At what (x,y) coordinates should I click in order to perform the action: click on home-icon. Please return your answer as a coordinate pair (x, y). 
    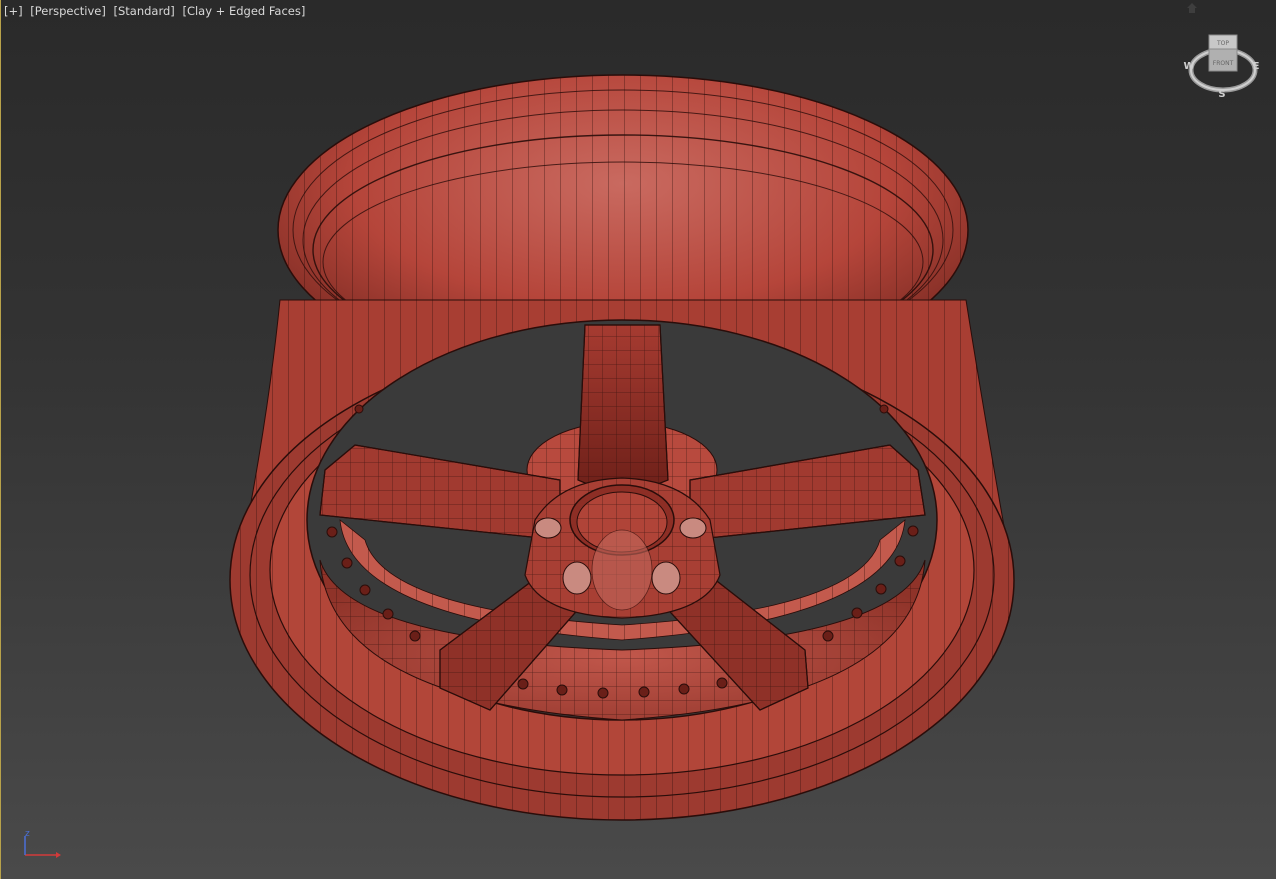
    Looking at the image, I should click on (1192, 8).